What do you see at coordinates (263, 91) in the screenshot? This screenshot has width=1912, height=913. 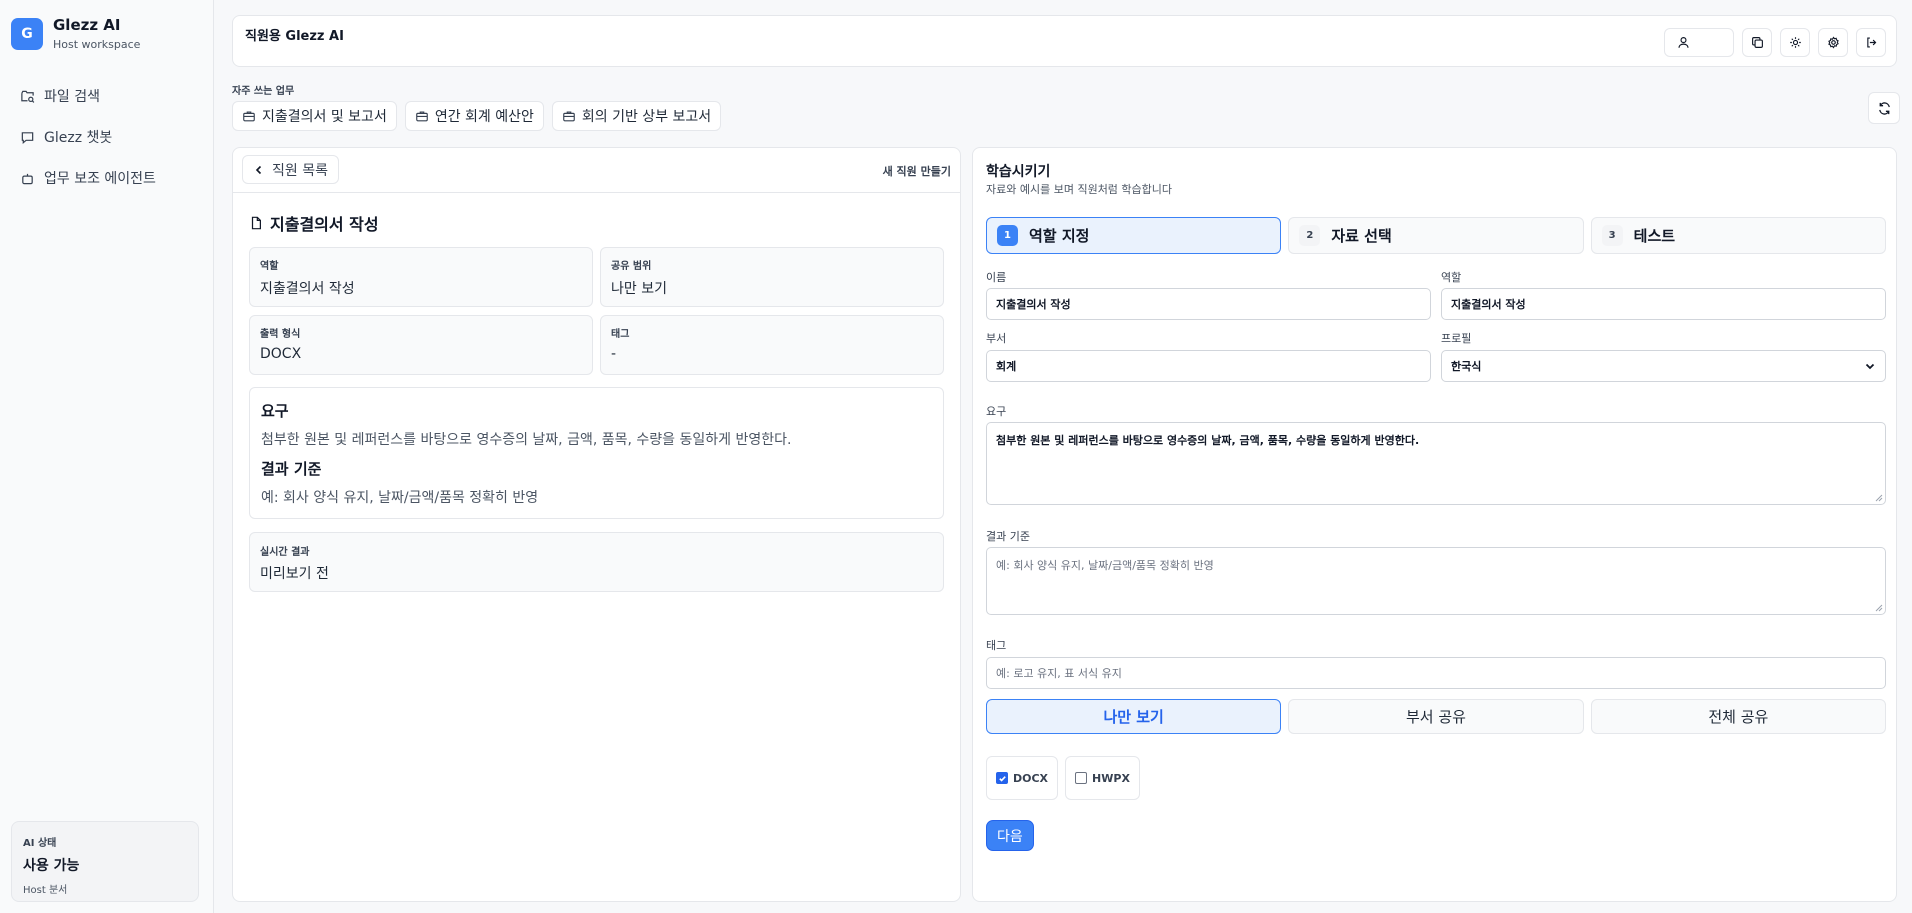 I see `quick-tasks-label: 자주 쓰는 업무` at bounding box center [263, 91].